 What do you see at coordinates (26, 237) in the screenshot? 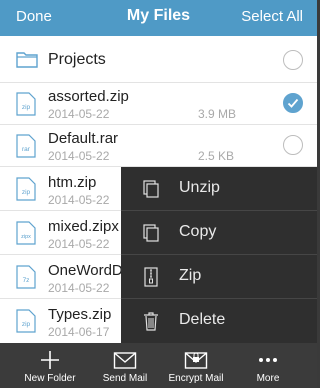
I see `svg-text: zipx` at bounding box center [26, 237].